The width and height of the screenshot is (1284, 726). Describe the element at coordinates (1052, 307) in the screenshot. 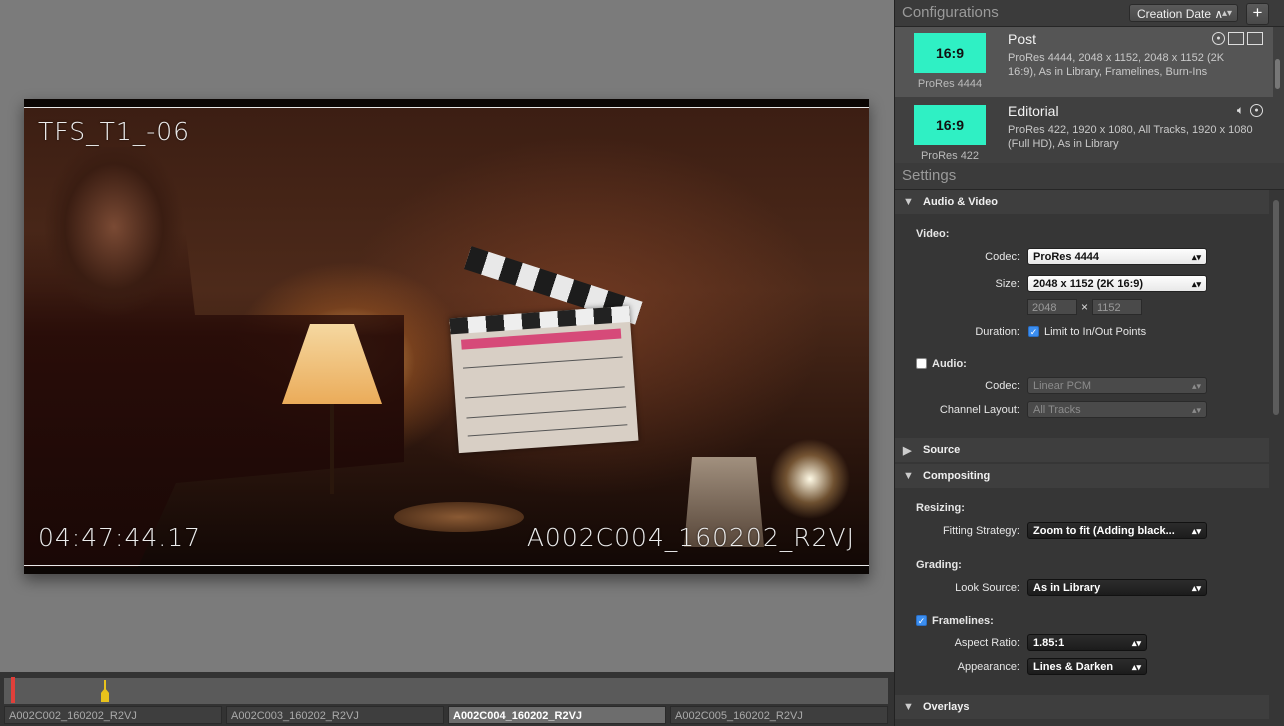

I see `width-field: 2048` at that location.